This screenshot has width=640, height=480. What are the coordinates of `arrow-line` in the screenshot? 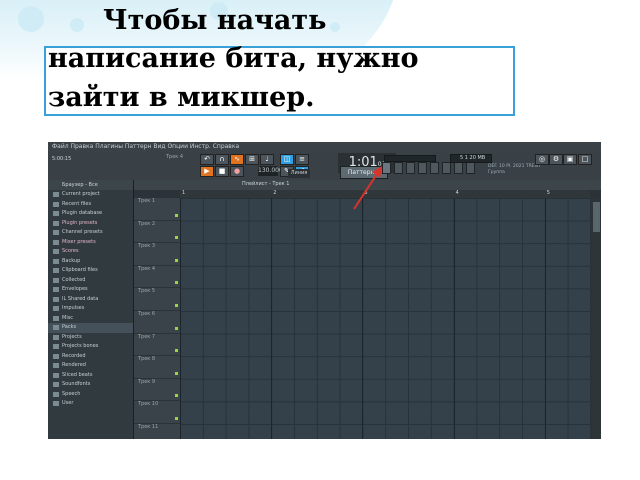 It's located at (365, 191).